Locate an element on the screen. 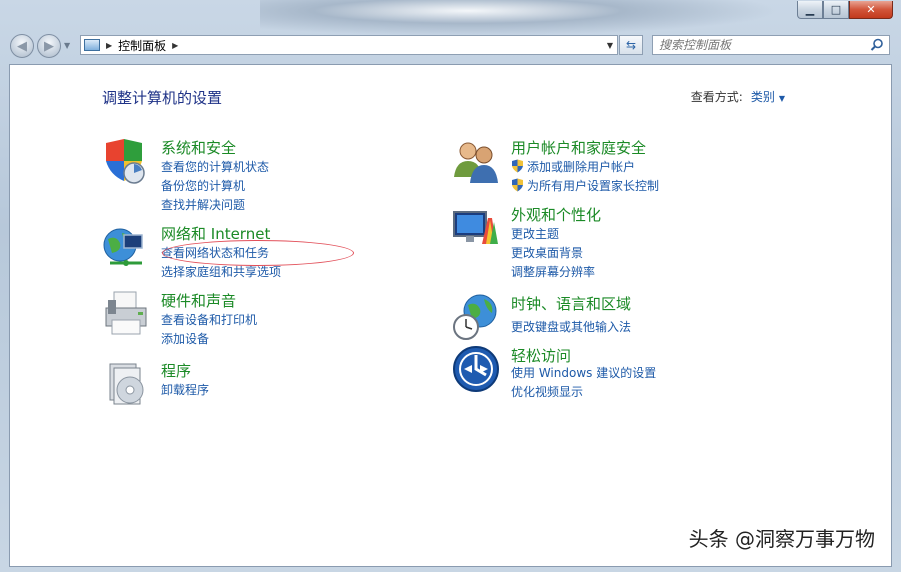  link-add-remove-accounts: 添加或删除用户帐户 is located at coordinates (573, 166).